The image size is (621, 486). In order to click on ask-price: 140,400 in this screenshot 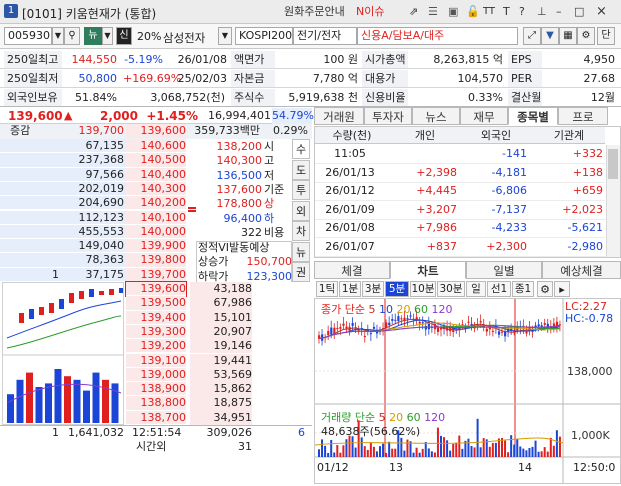, I will do `click(156, 174)`.